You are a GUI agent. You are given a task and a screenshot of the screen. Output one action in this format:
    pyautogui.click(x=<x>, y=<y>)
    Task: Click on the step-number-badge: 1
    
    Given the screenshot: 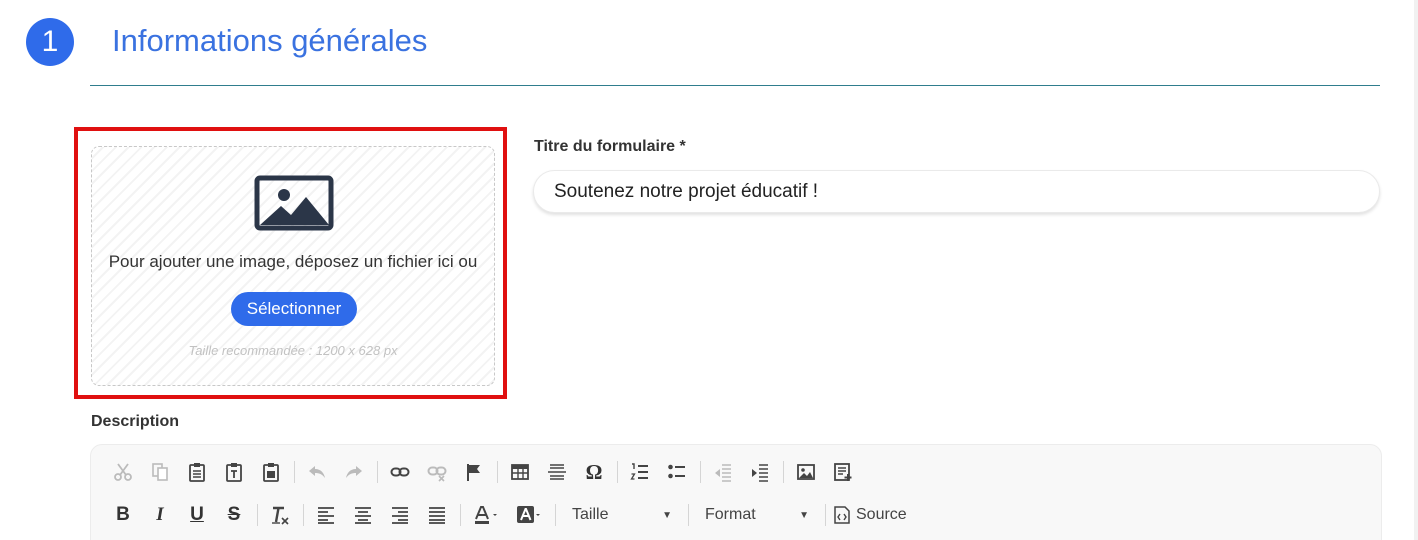 What is the action you would take?
    pyautogui.click(x=50, y=42)
    